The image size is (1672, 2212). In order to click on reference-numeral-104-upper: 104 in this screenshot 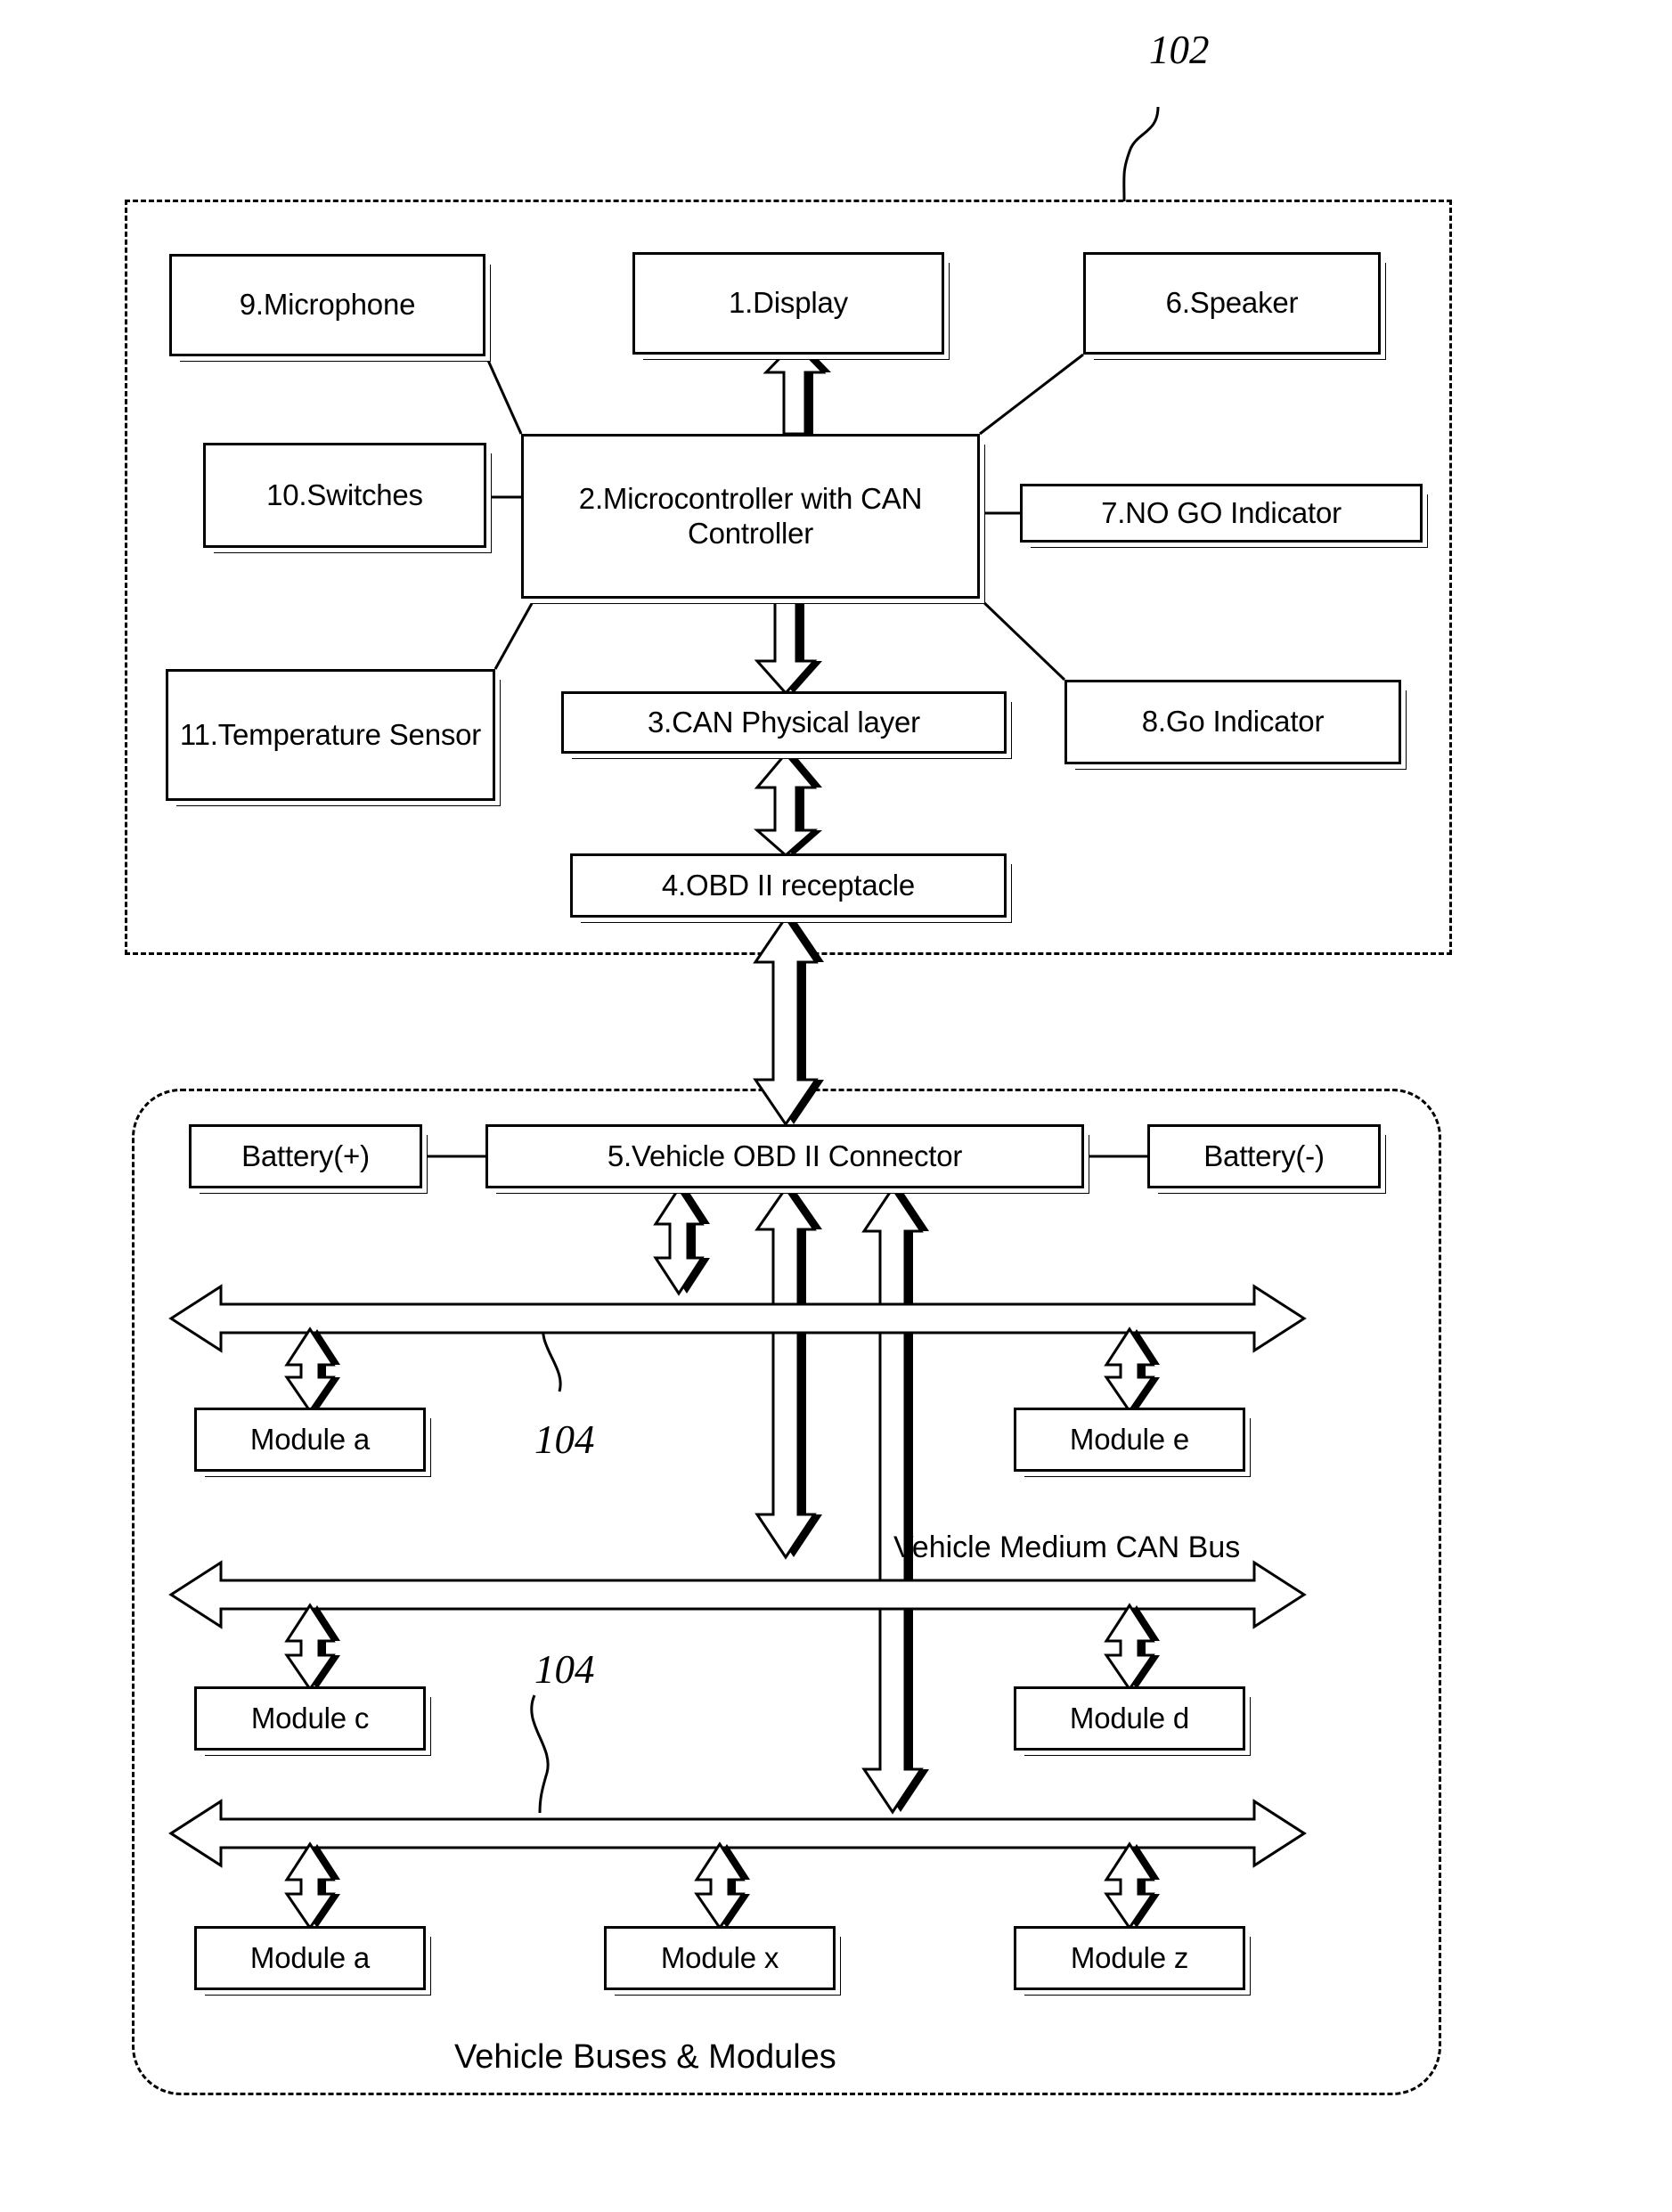, I will do `click(564, 1439)`.